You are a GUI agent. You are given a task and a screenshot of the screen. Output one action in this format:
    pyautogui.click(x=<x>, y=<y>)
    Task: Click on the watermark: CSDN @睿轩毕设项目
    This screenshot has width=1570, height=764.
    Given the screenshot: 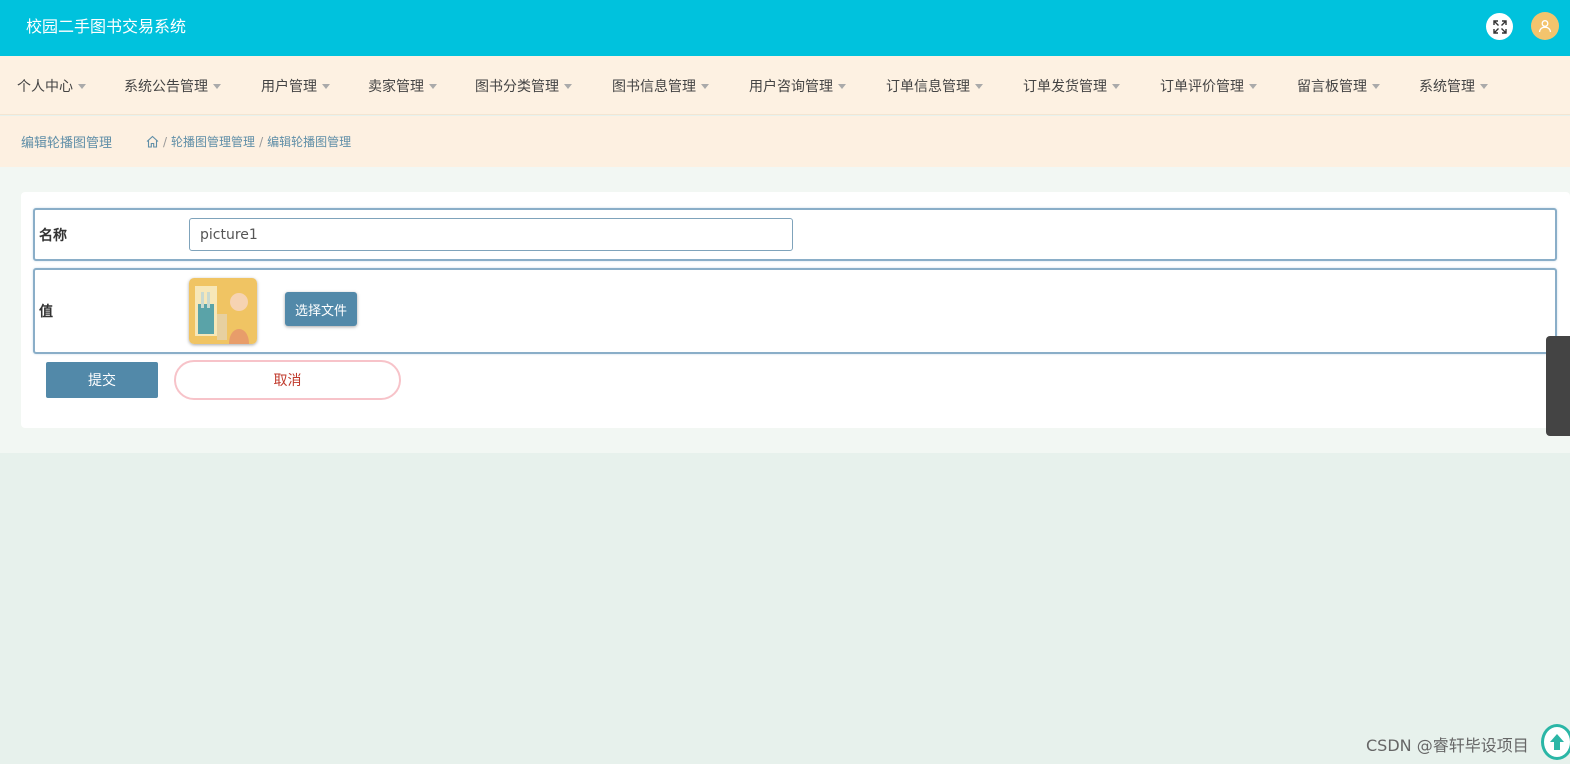 What is the action you would take?
    pyautogui.click(x=1447, y=745)
    